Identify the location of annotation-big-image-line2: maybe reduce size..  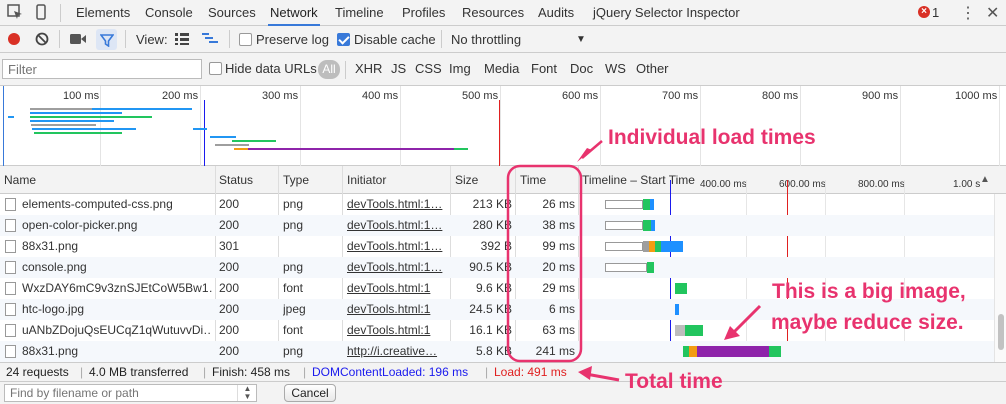
(867, 322).